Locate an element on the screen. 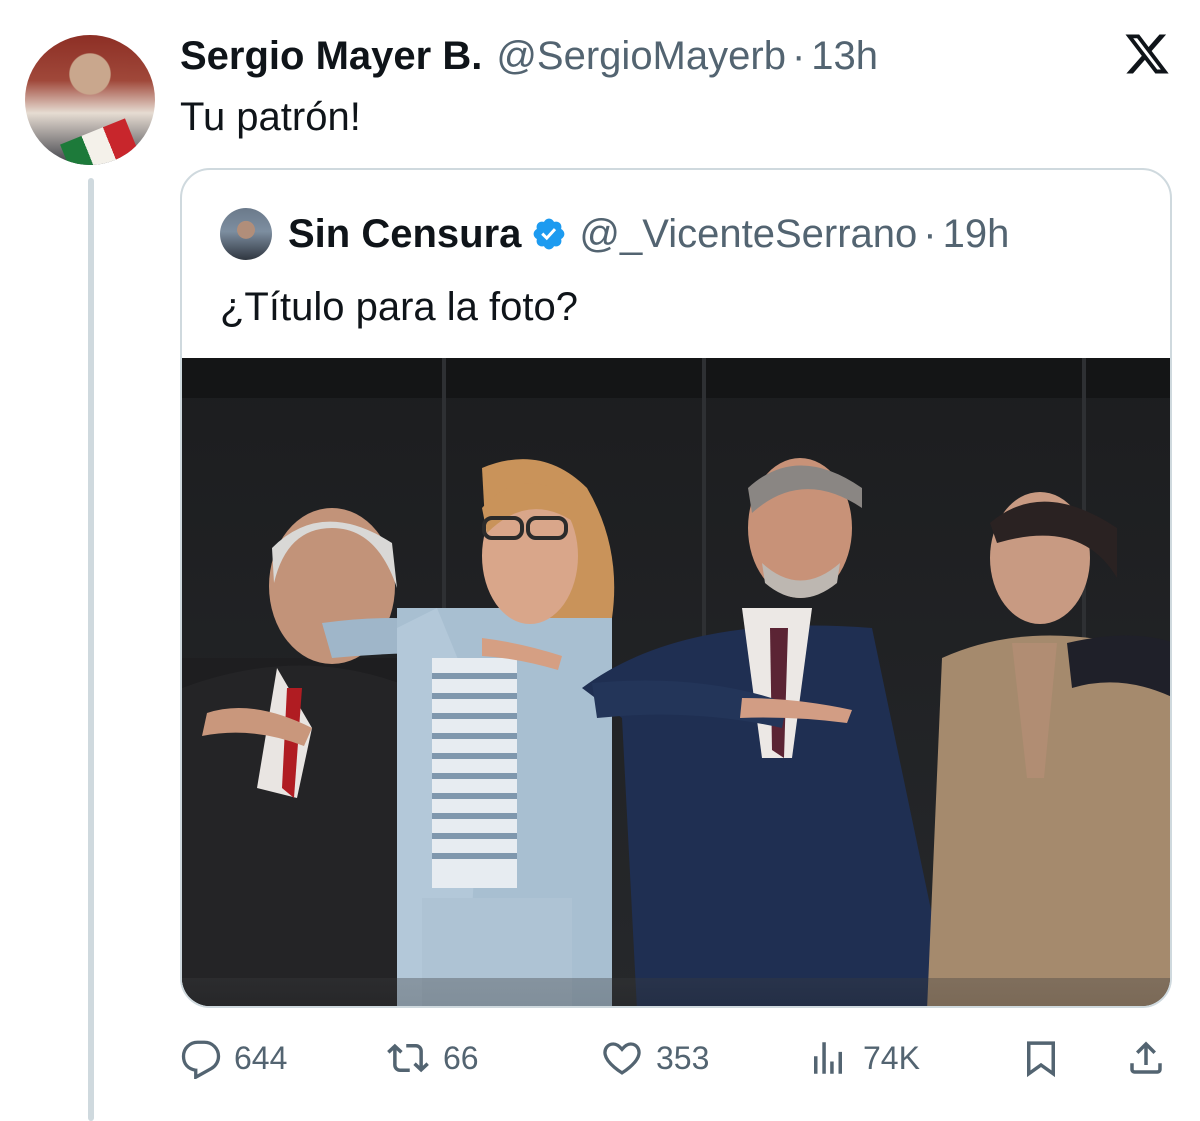  quote-header: Sin Censura @_VicenteSerrano · 19h is located at coordinates (648, 234).